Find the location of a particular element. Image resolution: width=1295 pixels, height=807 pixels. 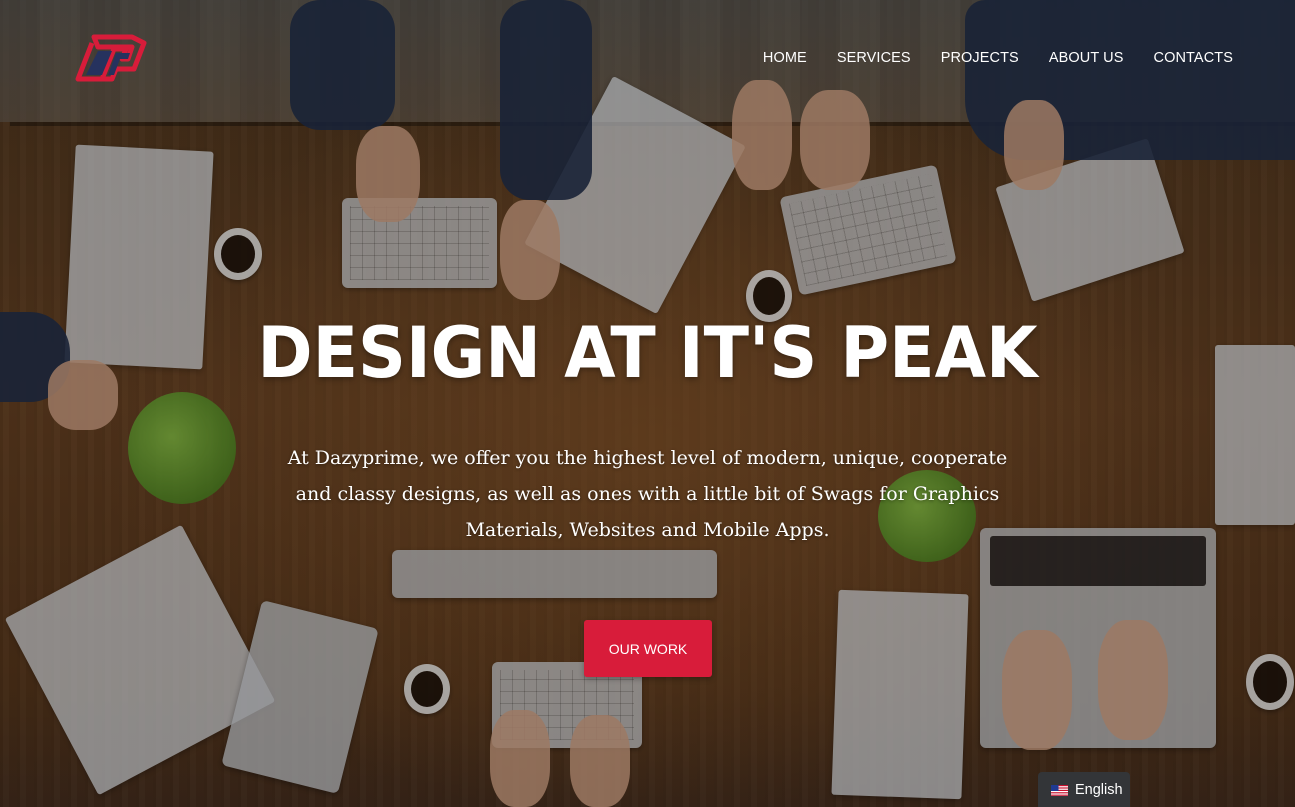

nav-contacts: CONTACTS is located at coordinates (1193, 58).